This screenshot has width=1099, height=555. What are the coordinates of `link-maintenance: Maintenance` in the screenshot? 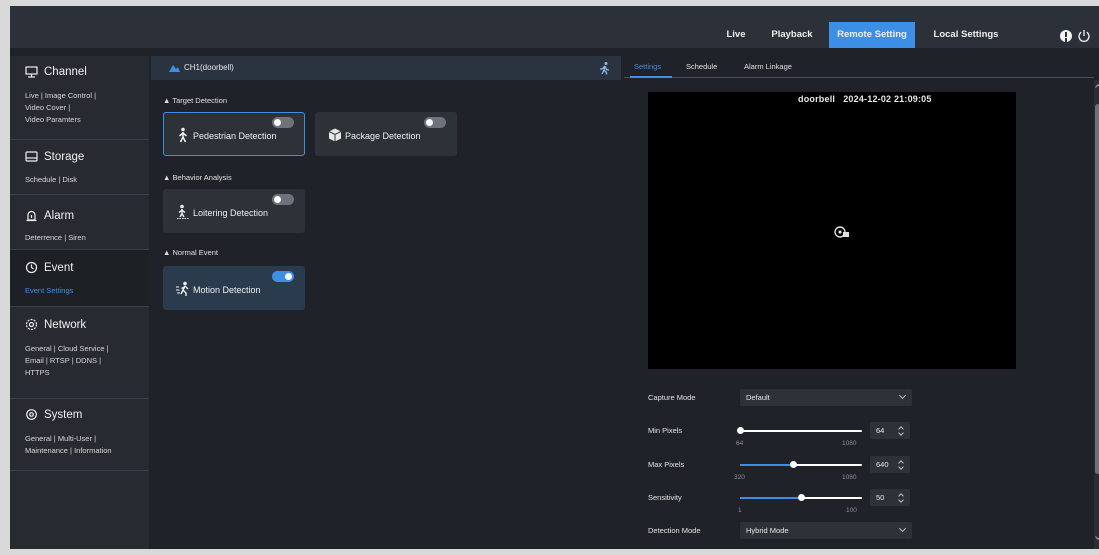 It's located at (46, 450).